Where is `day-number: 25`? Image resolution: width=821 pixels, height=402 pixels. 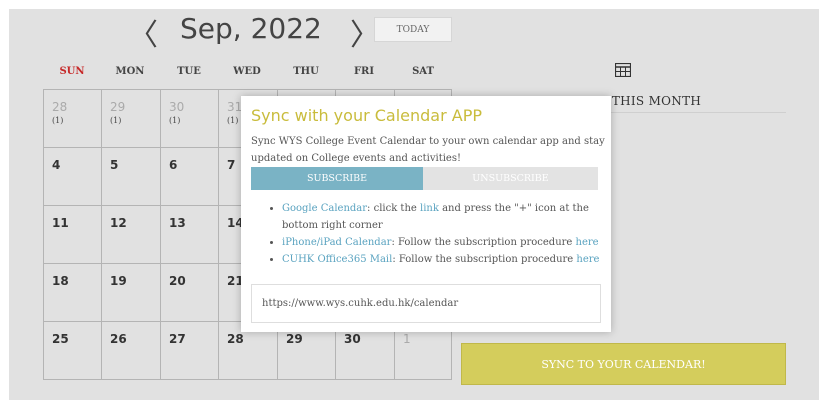
day-number: 25 is located at coordinates (60, 339).